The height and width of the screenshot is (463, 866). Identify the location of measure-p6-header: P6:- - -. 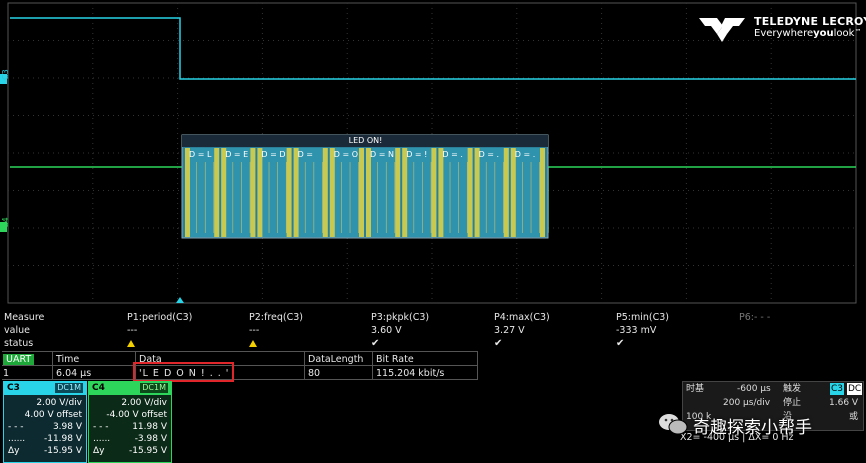
(754, 317).